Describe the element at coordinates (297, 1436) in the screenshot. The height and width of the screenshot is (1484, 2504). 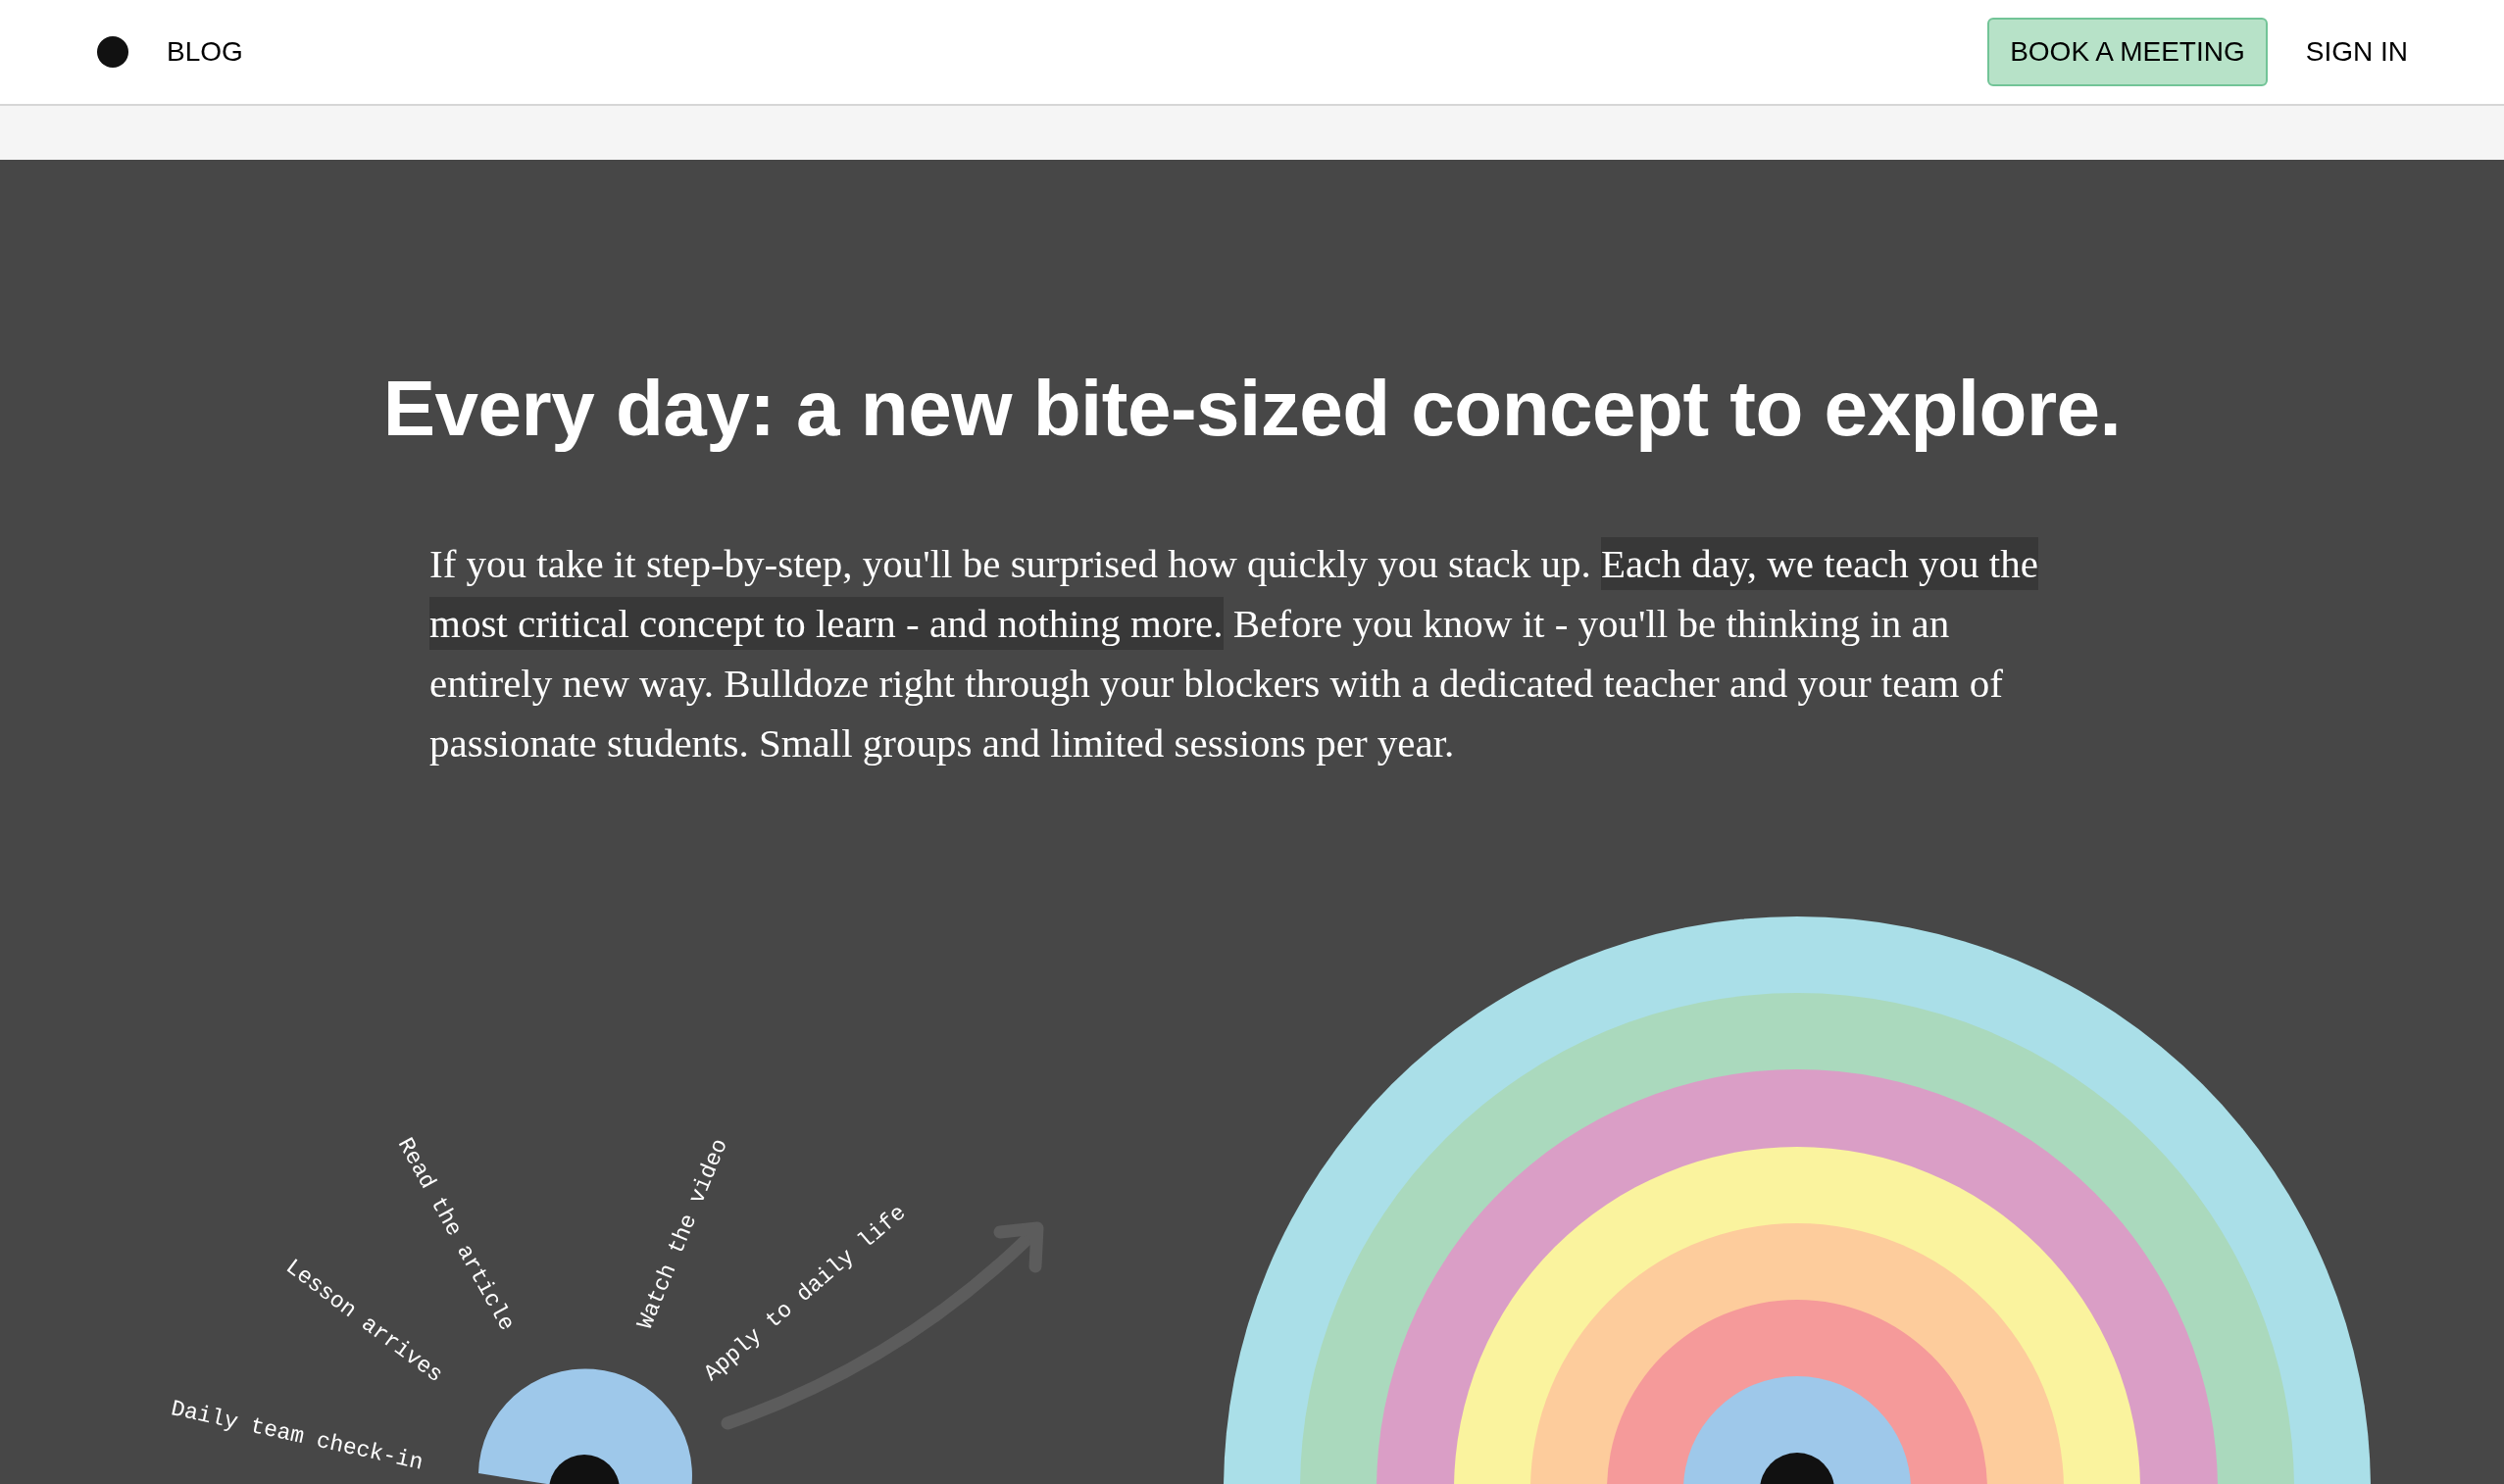
I see `step-label: Daily team check-in` at that location.